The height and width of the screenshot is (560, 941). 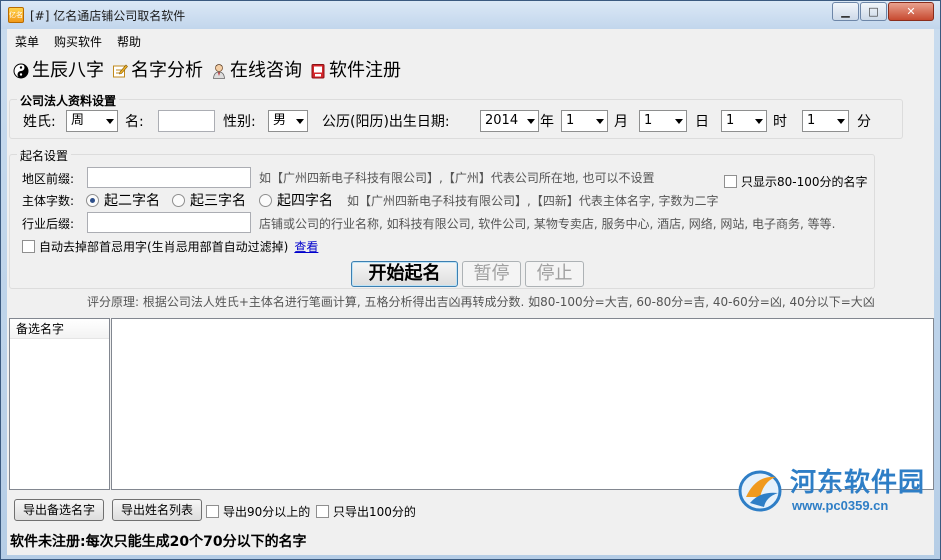 I want to click on day-select: 1, so click(x=663, y=121).